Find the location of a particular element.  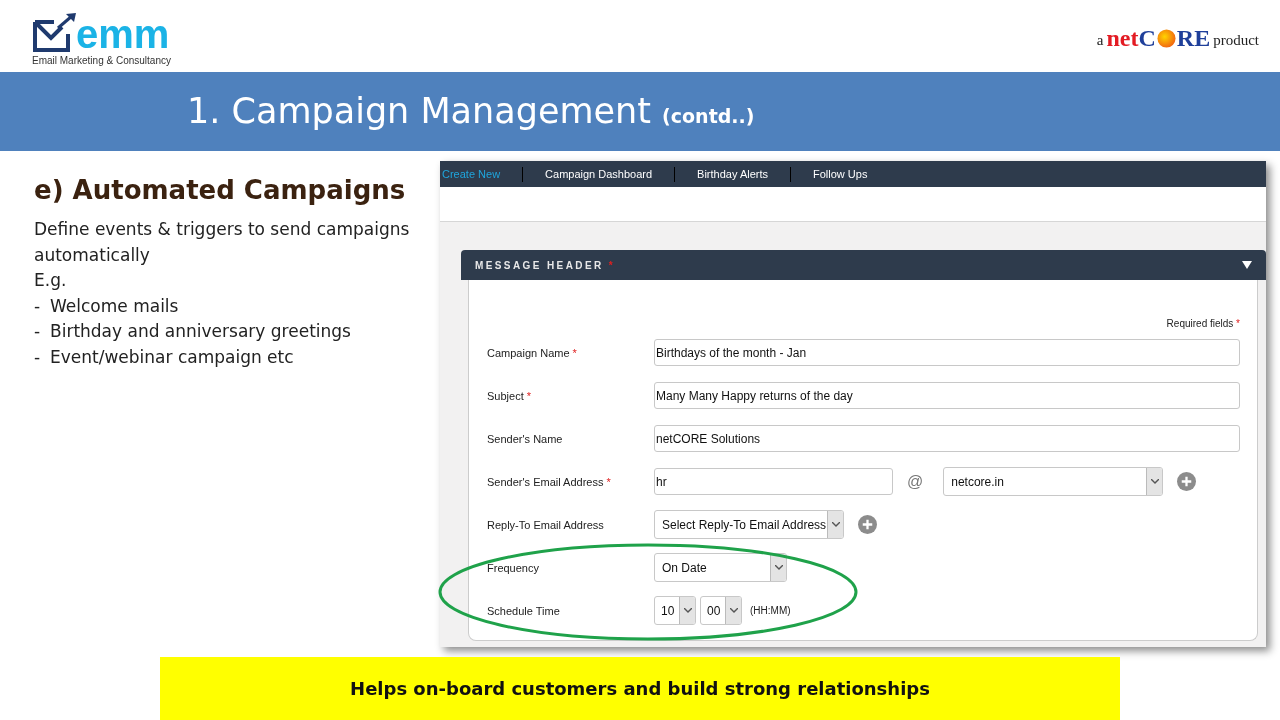

field-label: Schedule Time is located at coordinates (524, 610).